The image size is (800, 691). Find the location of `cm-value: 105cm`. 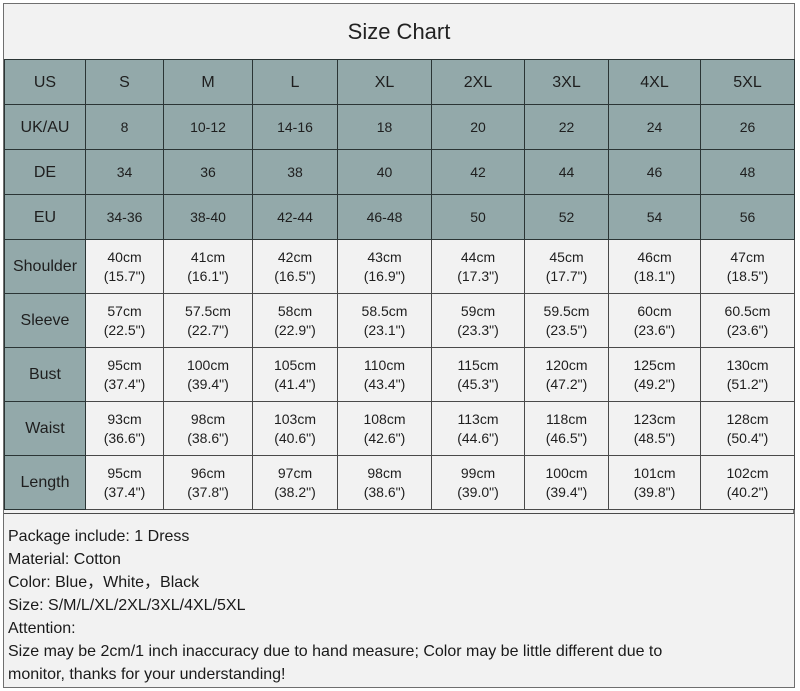

cm-value: 105cm is located at coordinates (295, 364).